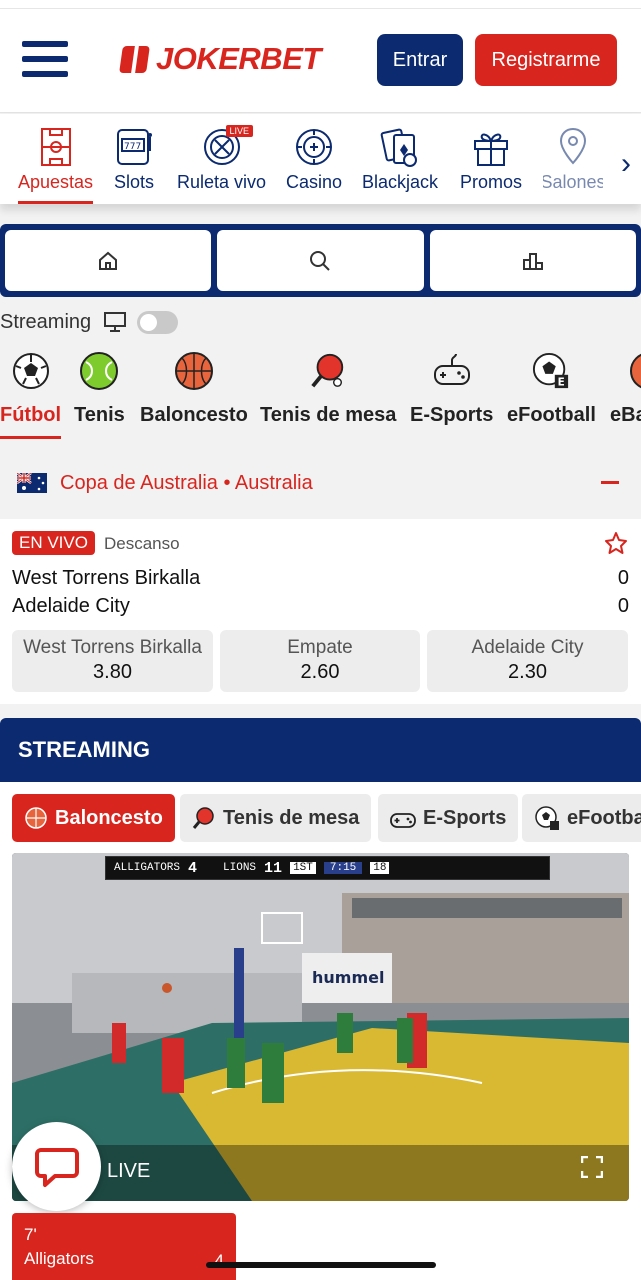 The width and height of the screenshot is (641, 1280). Describe the element at coordinates (222, 159) in the screenshot. I see `category-ruleta-vivo: LIVE Ruleta vivo` at that location.